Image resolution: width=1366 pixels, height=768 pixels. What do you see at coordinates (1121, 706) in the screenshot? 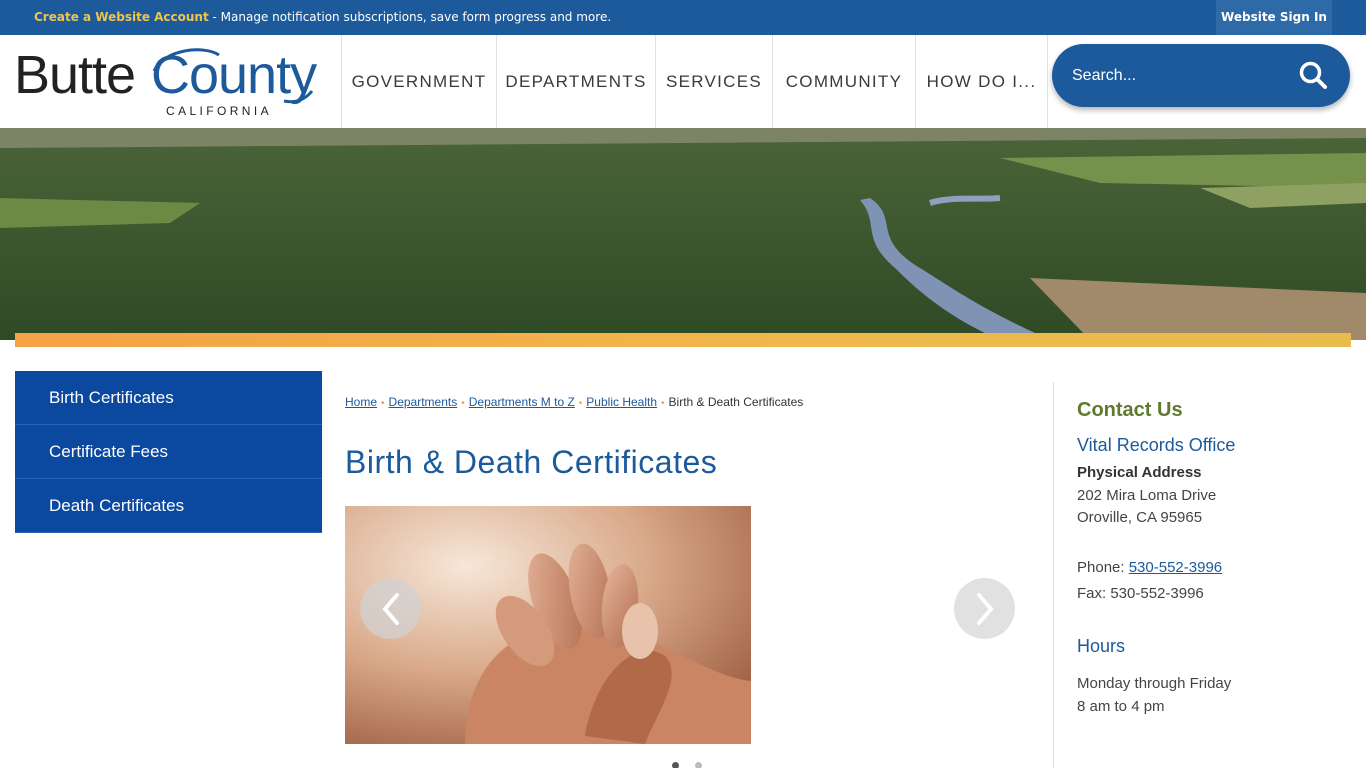
I see `hours-line-2: 8 am to 4 pm` at bounding box center [1121, 706].